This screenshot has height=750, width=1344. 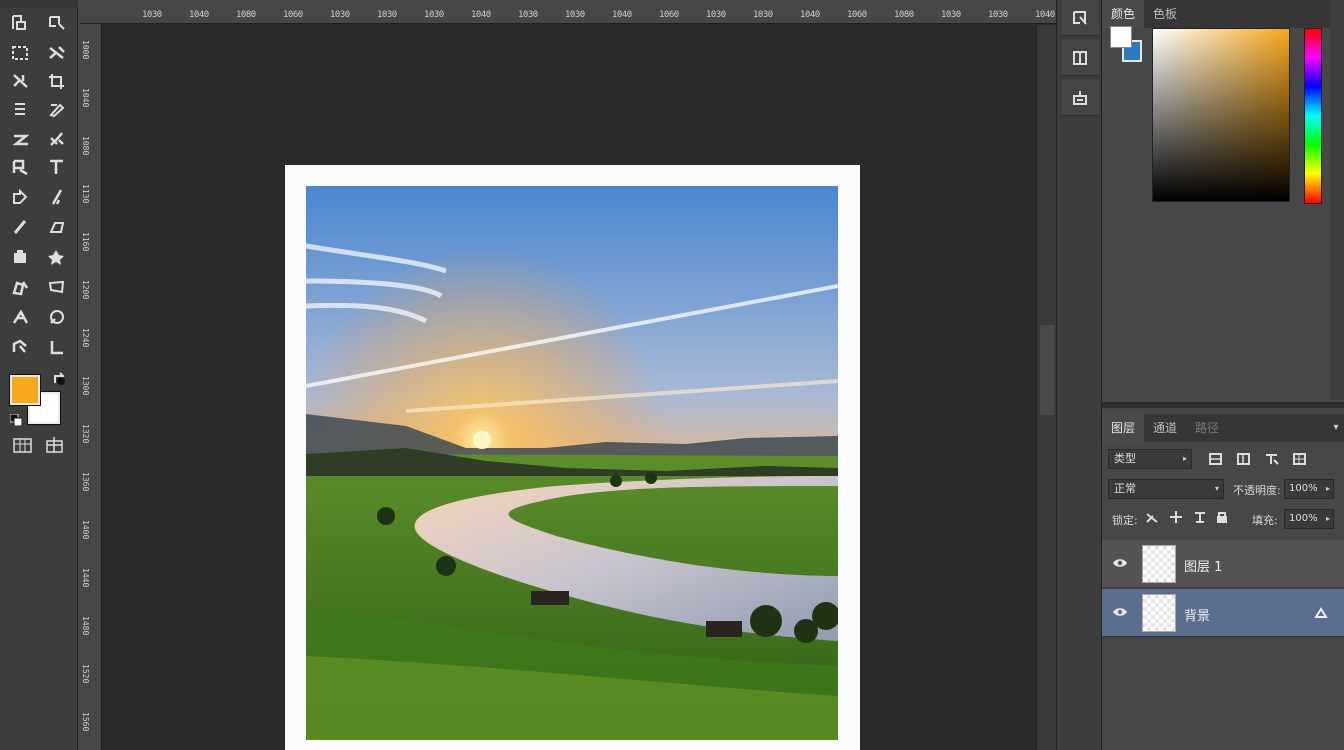 What do you see at coordinates (1300, 459) in the screenshot?
I see `shape-filter-icon` at bounding box center [1300, 459].